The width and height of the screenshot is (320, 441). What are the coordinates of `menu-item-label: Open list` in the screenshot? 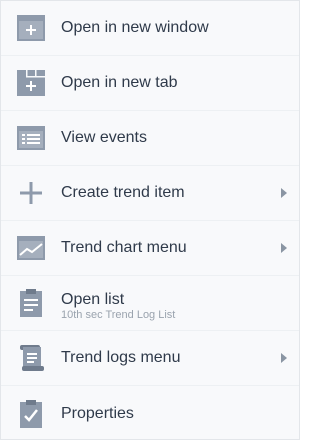 It's located at (93, 299).